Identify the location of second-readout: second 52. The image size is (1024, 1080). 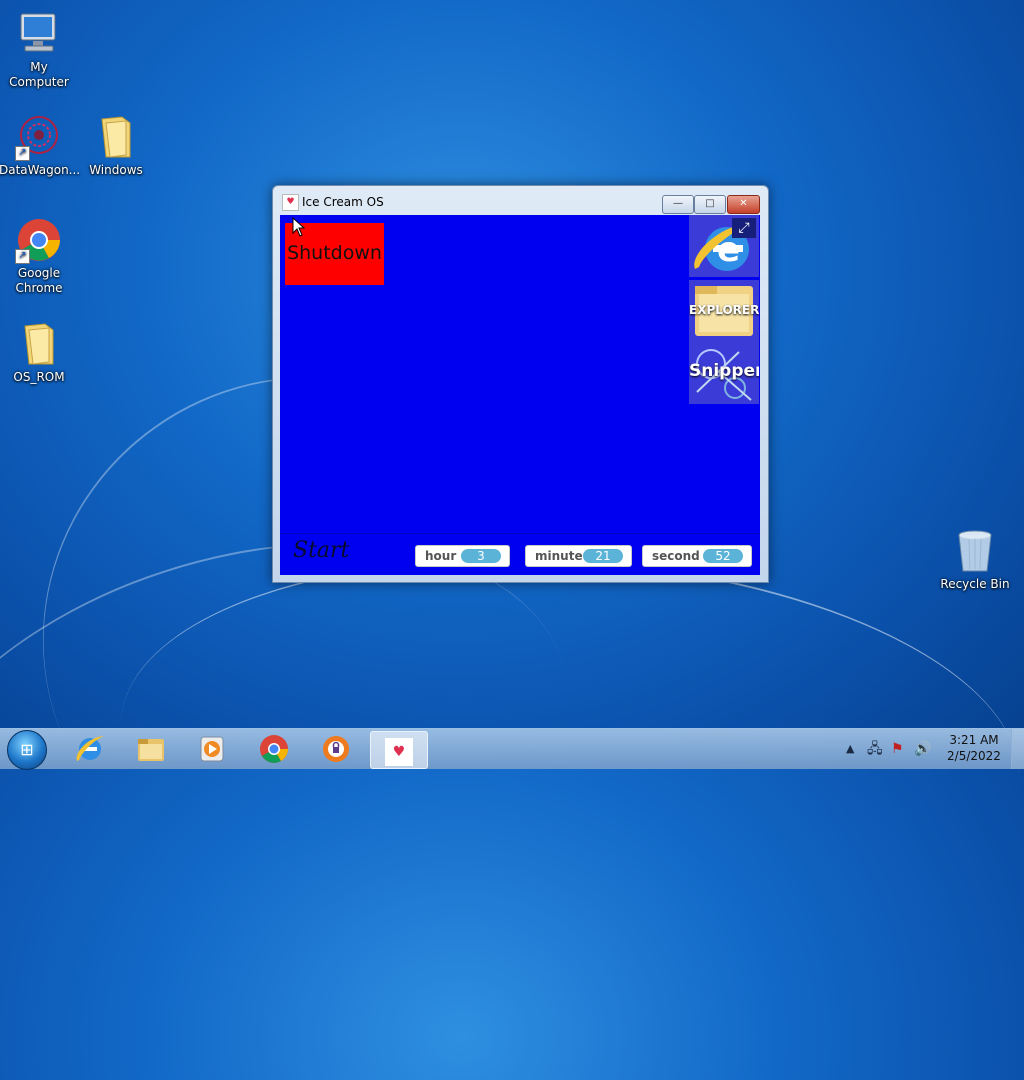
(697, 556).